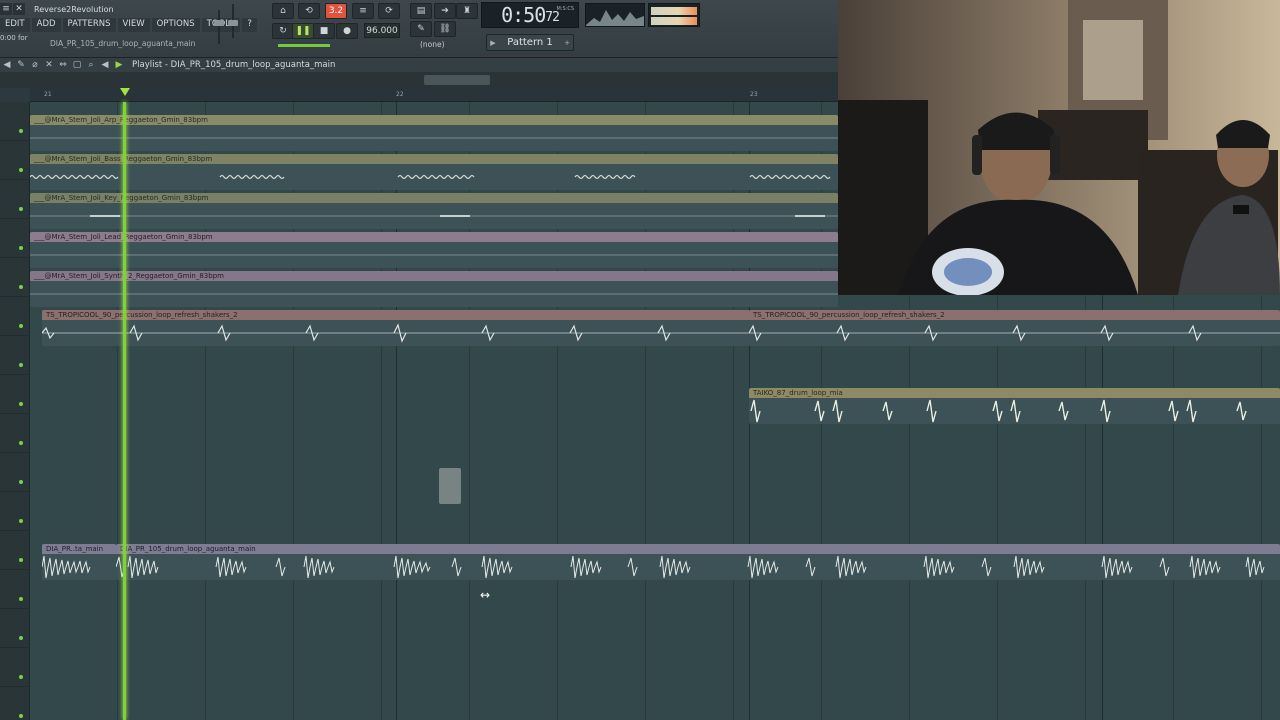  I want to click on menu-view: VIEW, so click(133, 25).